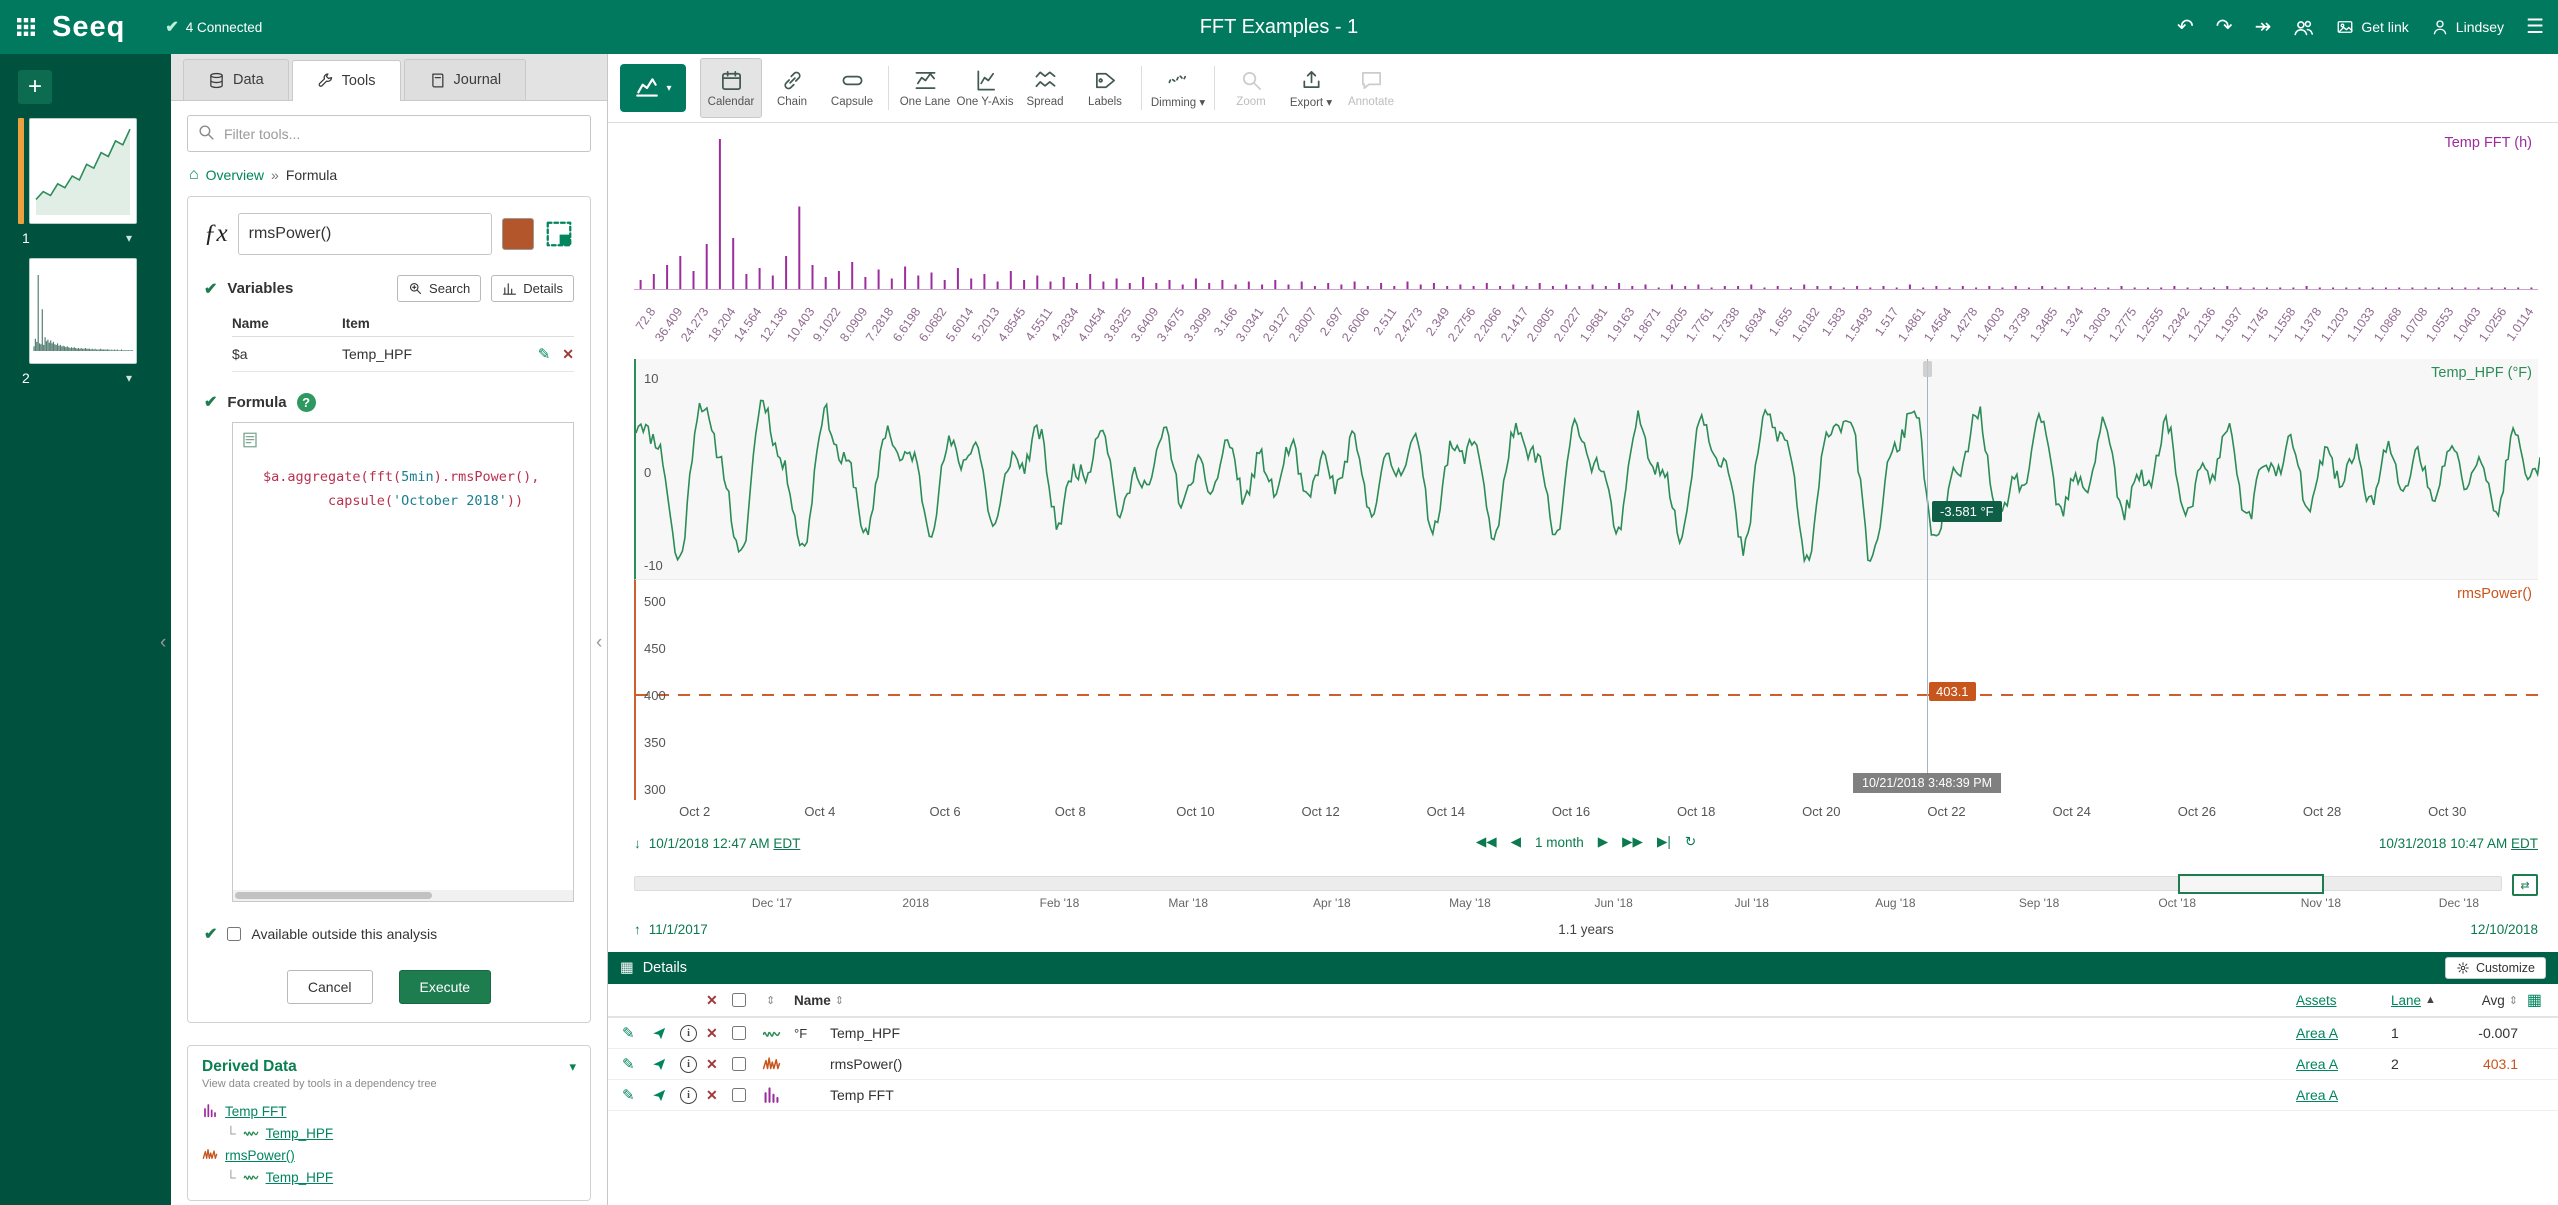 Image resolution: width=2558 pixels, height=1205 pixels. I want to click on series-name: rmsPower(), so click(1563, 1064).